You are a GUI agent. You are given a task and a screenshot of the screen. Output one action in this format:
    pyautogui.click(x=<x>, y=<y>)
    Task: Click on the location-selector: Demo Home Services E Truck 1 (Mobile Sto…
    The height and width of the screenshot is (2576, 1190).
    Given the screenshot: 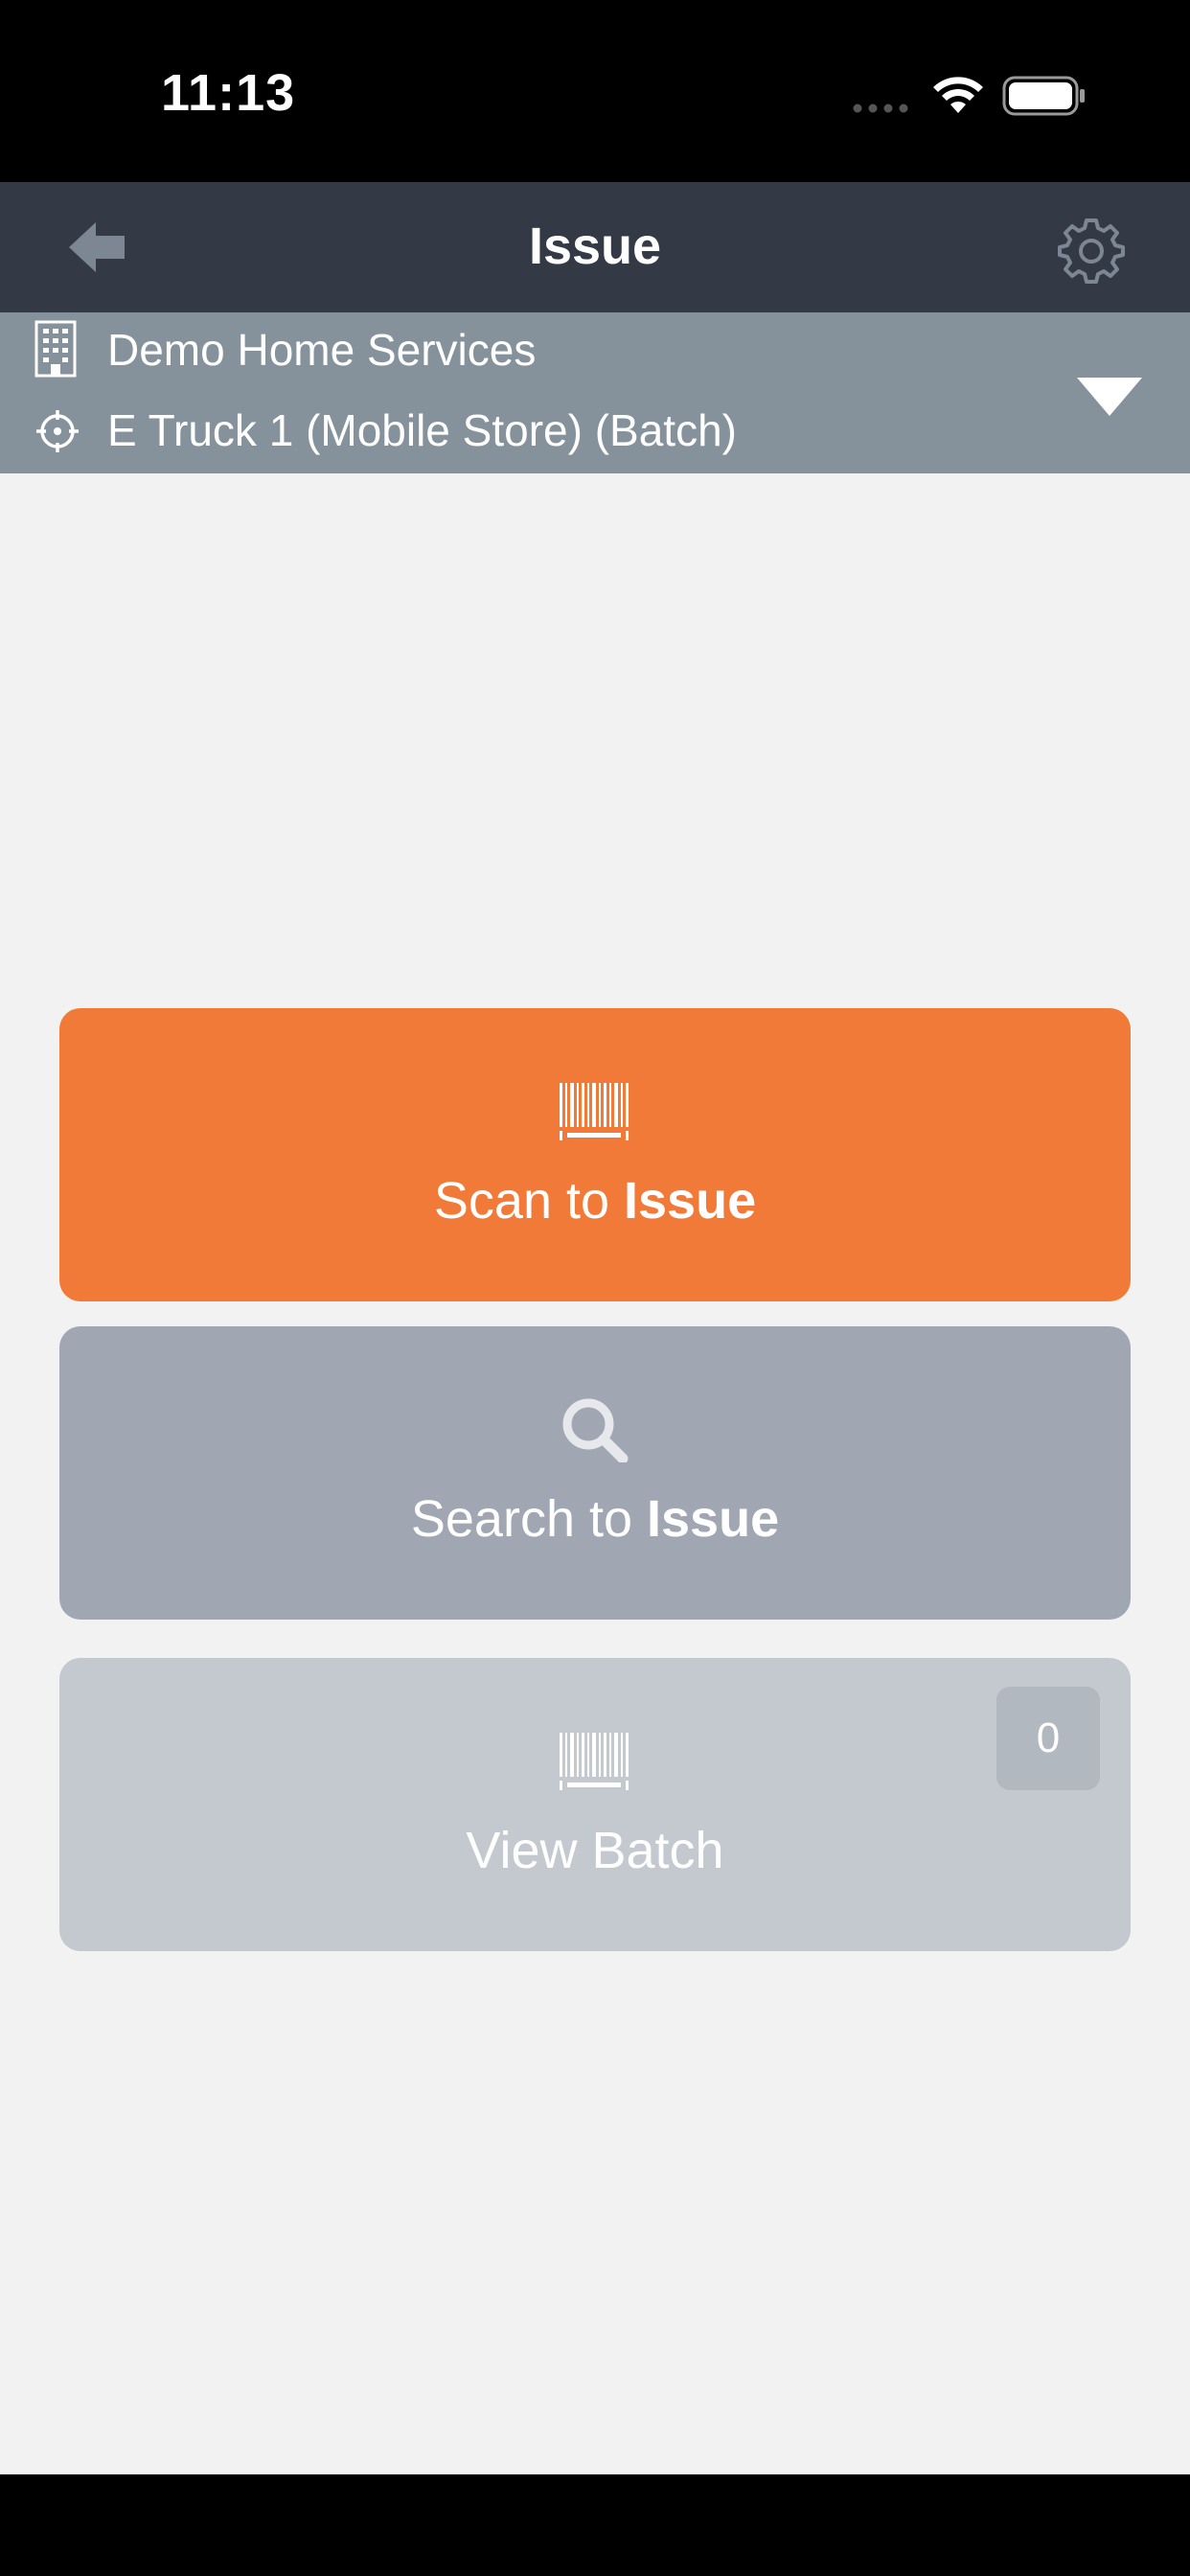 What is the action you would take?
    pyautogui.click(x=595, y=392)
    